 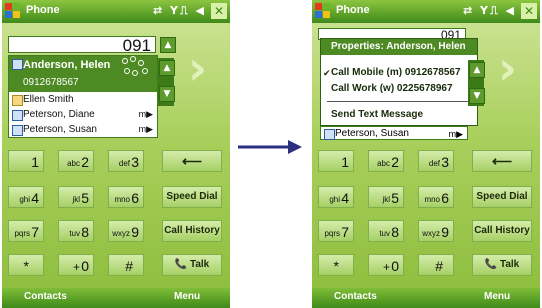 I want to click on card-icon, so click(x=17, y=100).